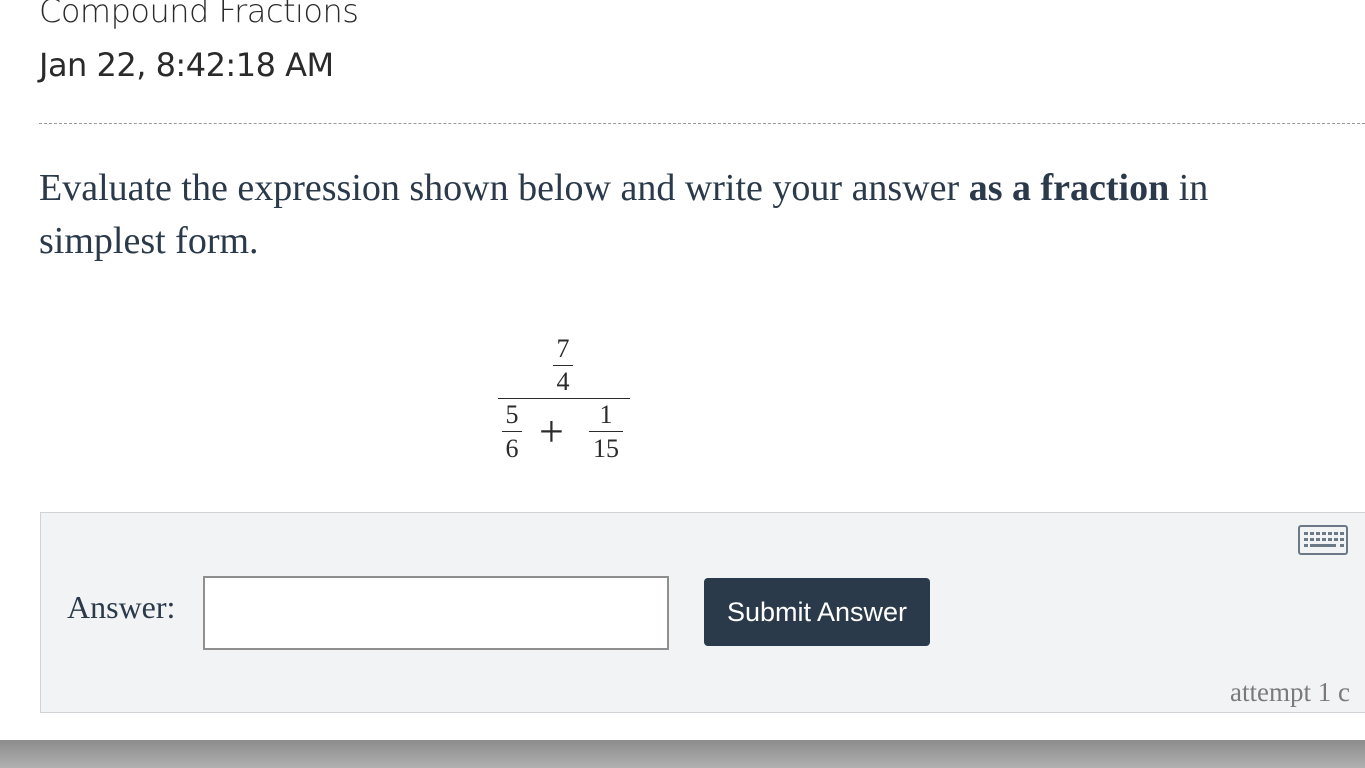 Image resolution: width=1365 pixels, height=768 pixels. What do you see at coordinates (512, 414) in the screenshot?
I see `left-numerator: 5` at bounding box center [512, 414].